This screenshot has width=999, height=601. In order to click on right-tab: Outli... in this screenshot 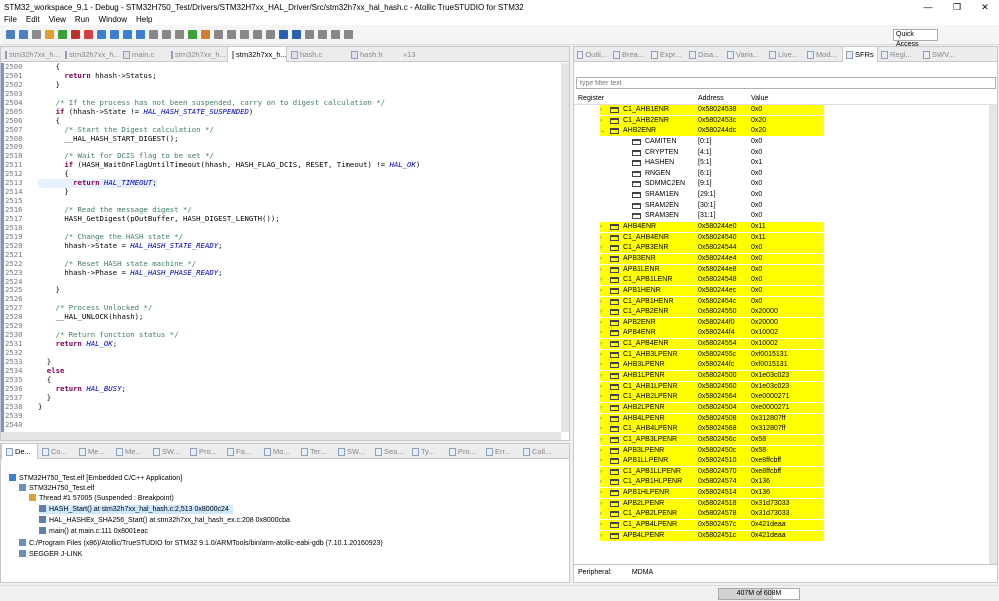, I will do `click(592, 54)`.